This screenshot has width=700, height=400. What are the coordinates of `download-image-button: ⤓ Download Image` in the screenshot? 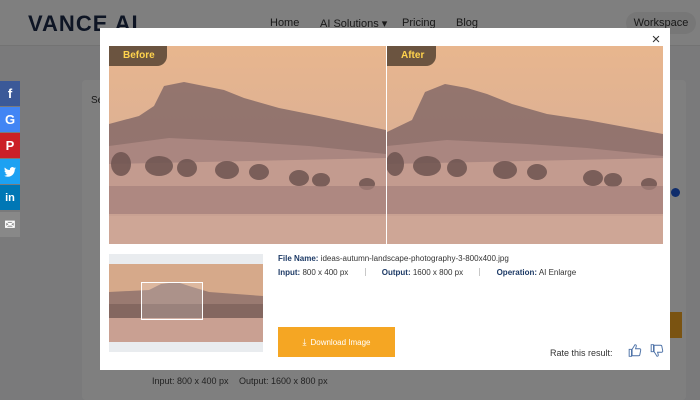 It's located at (336, 342).